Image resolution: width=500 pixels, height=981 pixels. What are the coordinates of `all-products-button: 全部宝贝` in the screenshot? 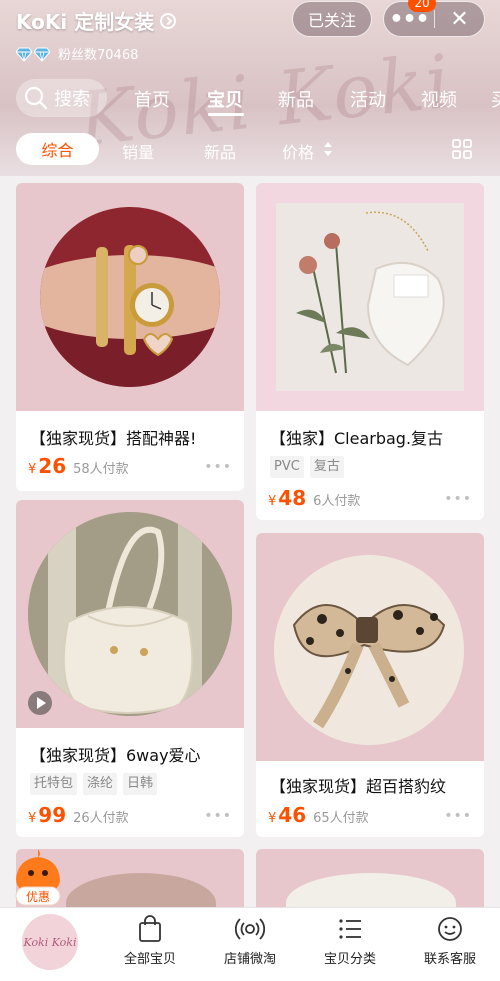 It's located at (150, 940).